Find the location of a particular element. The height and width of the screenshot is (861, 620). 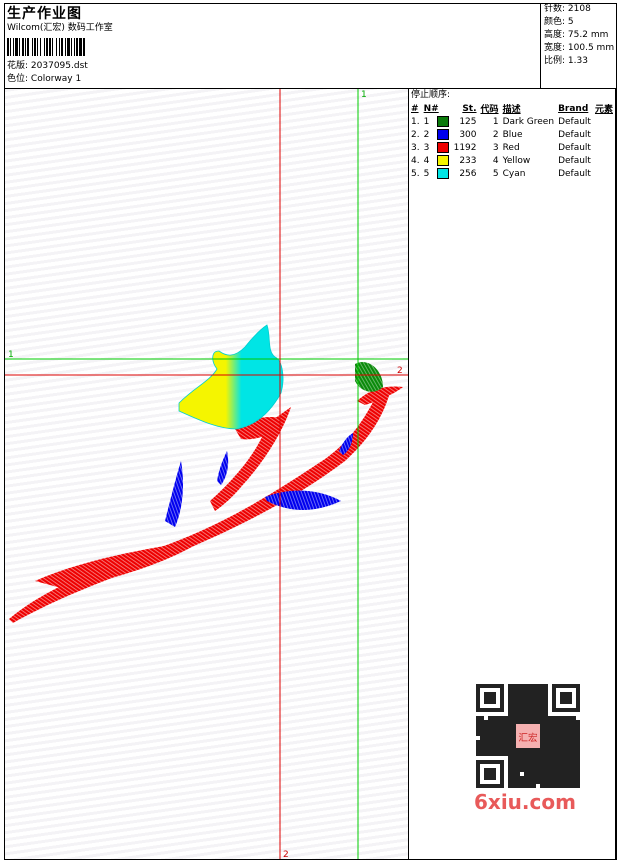

thread-idx: 4. is located at coordinates (415, 160).